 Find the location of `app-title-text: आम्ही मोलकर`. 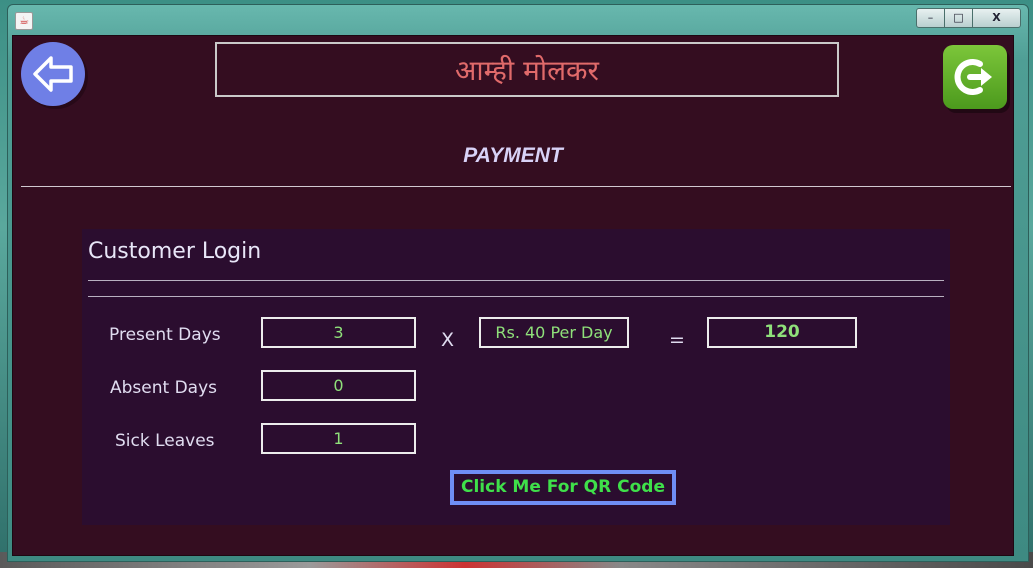

app-title-text: आम्ही मोलकर is located at coordinates (527, 70).